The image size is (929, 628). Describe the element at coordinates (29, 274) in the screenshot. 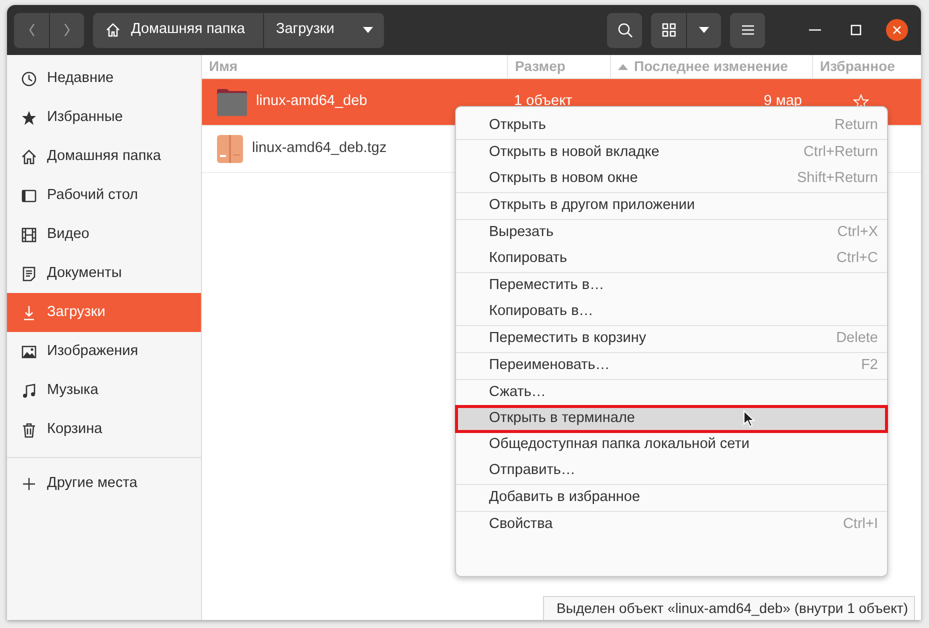

I see `document-icon` at that location.